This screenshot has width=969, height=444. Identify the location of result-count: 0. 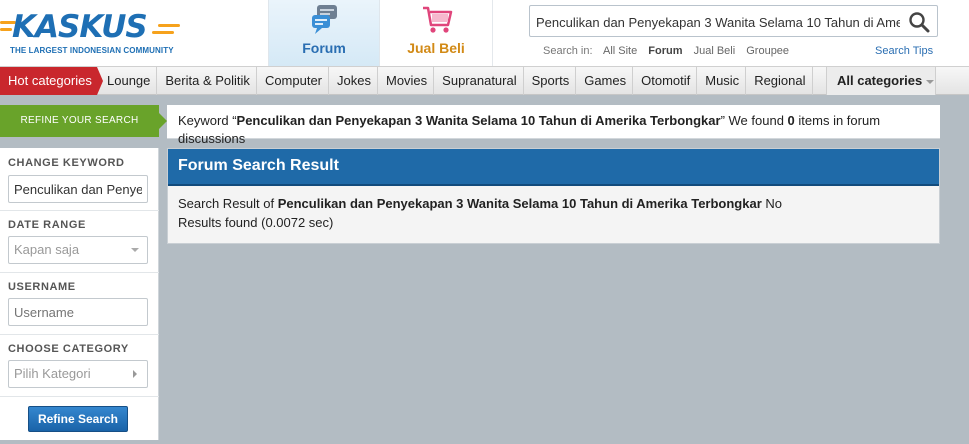
(791, 120).